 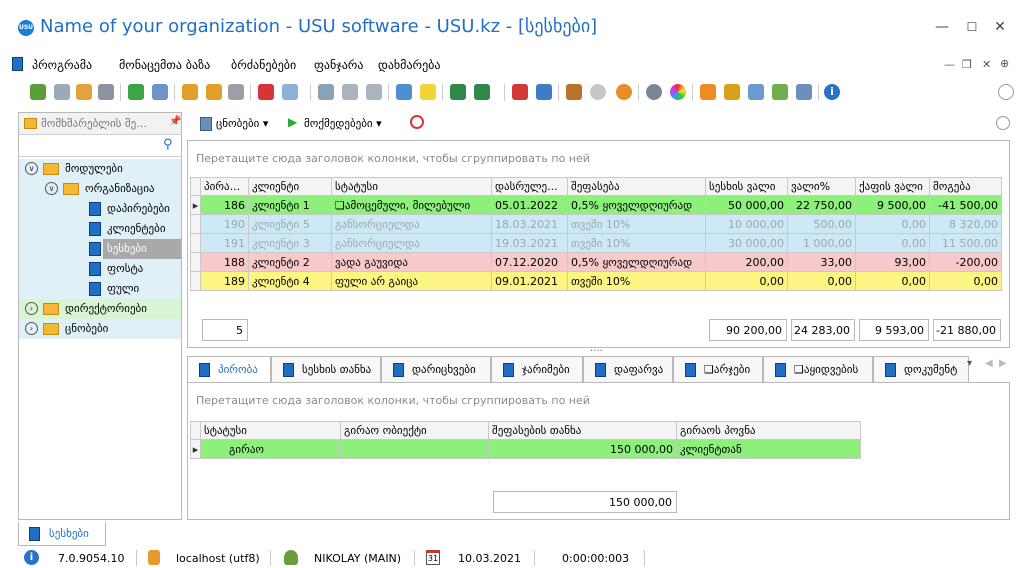 I want to click on gear-icon, so click(x=654, y=92).